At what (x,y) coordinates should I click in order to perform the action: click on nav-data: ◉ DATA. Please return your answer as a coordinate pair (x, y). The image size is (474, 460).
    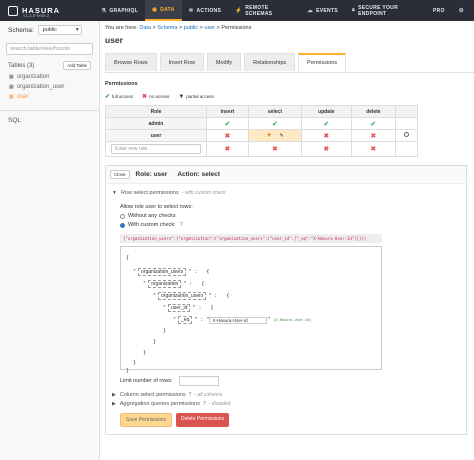
    Looking at the image, I should click on (163, 10).